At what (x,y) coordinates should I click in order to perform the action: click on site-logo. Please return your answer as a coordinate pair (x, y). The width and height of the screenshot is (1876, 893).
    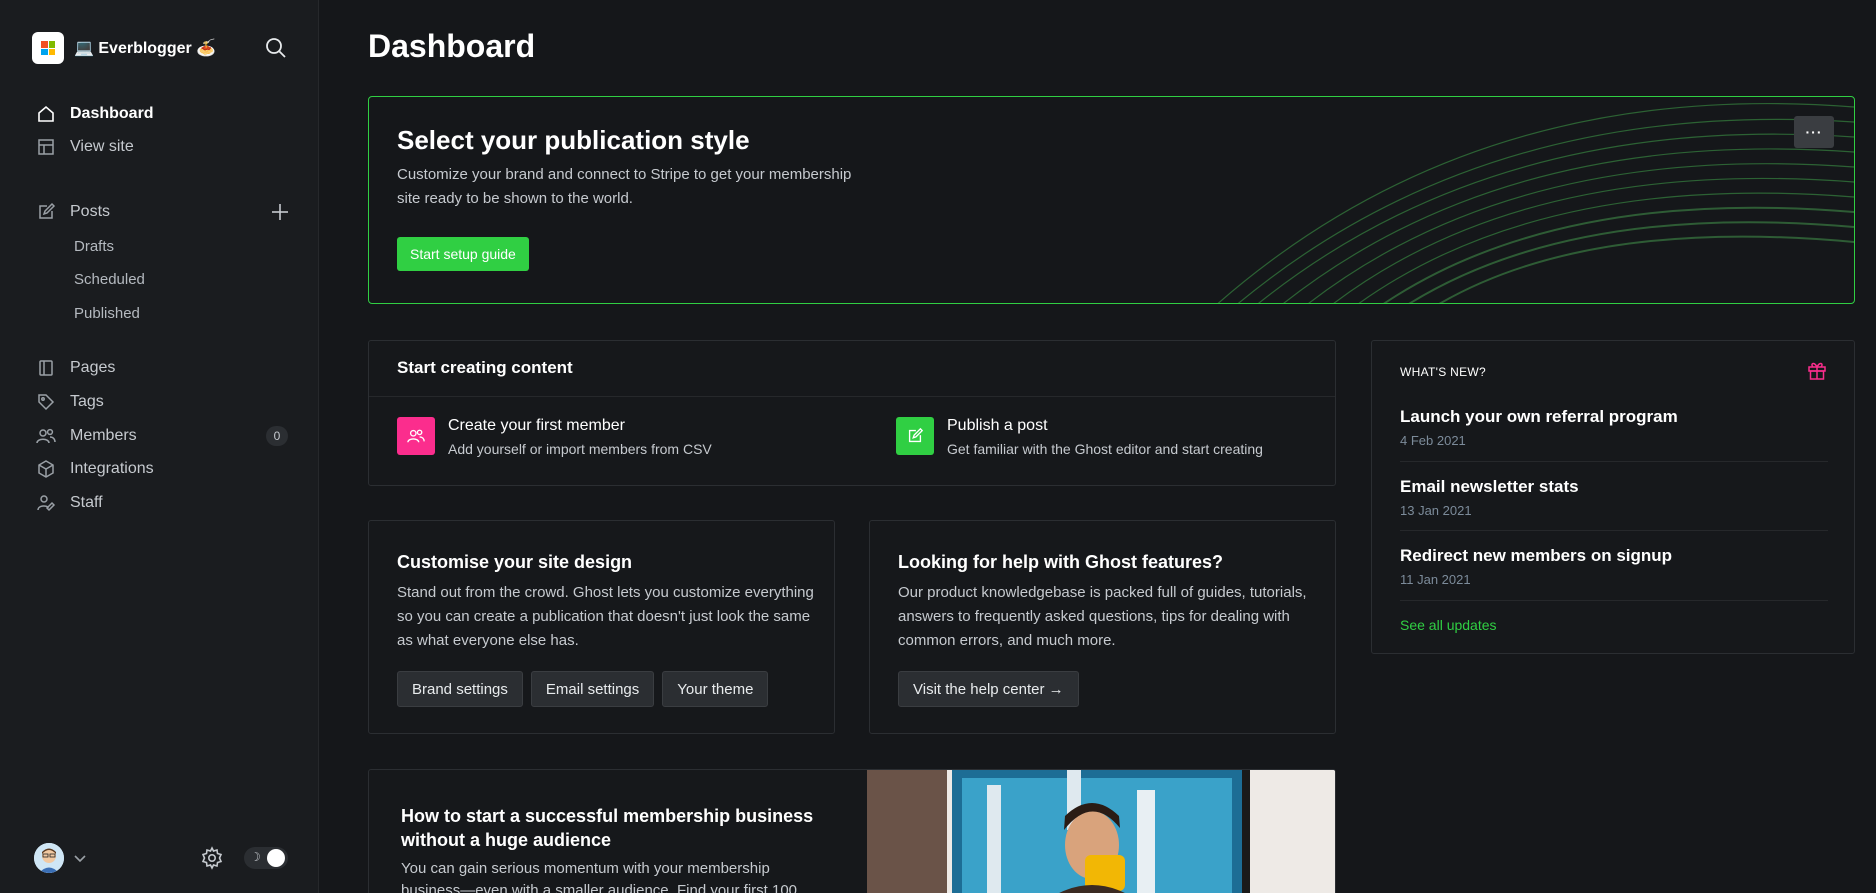
    Looking at the image, I should click on (48, 48).